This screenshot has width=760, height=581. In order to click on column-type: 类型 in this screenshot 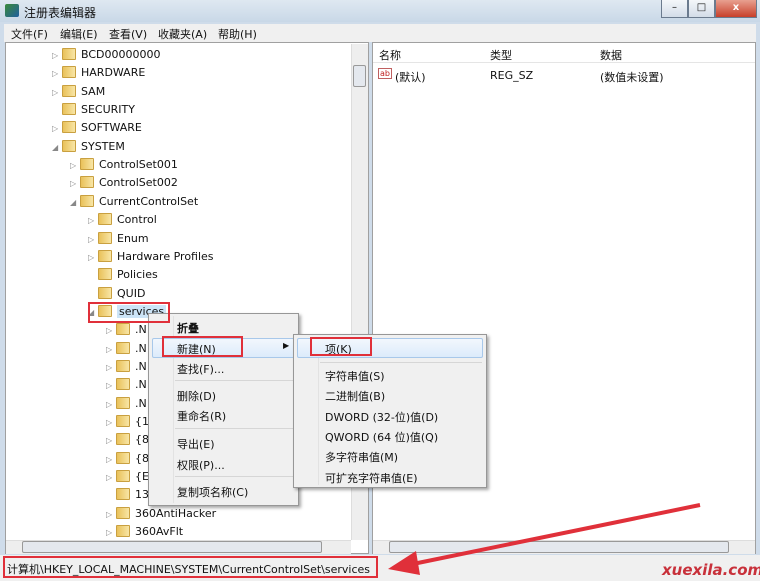, I will do `click(501, 55)`.